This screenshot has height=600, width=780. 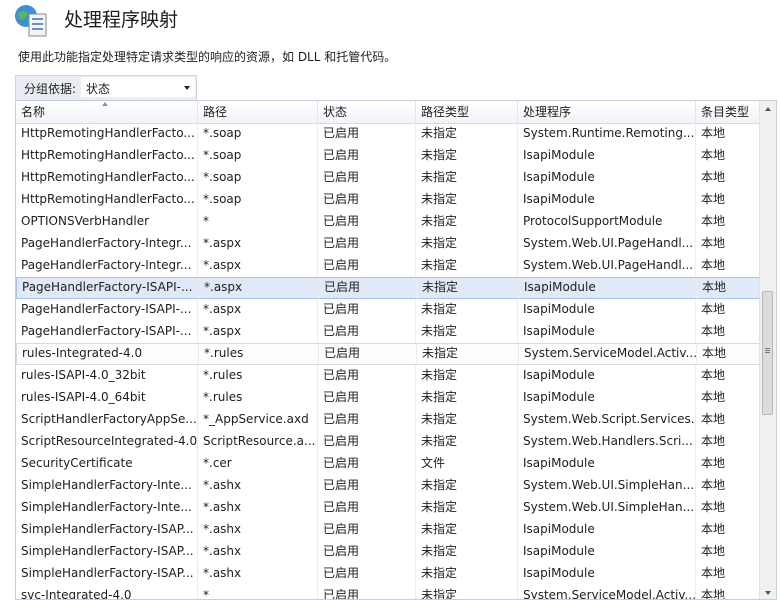 What do you see at coordinates (768, 592) in the screenshot?
I see `scroll-down-button` at bounding box center [768, 592].